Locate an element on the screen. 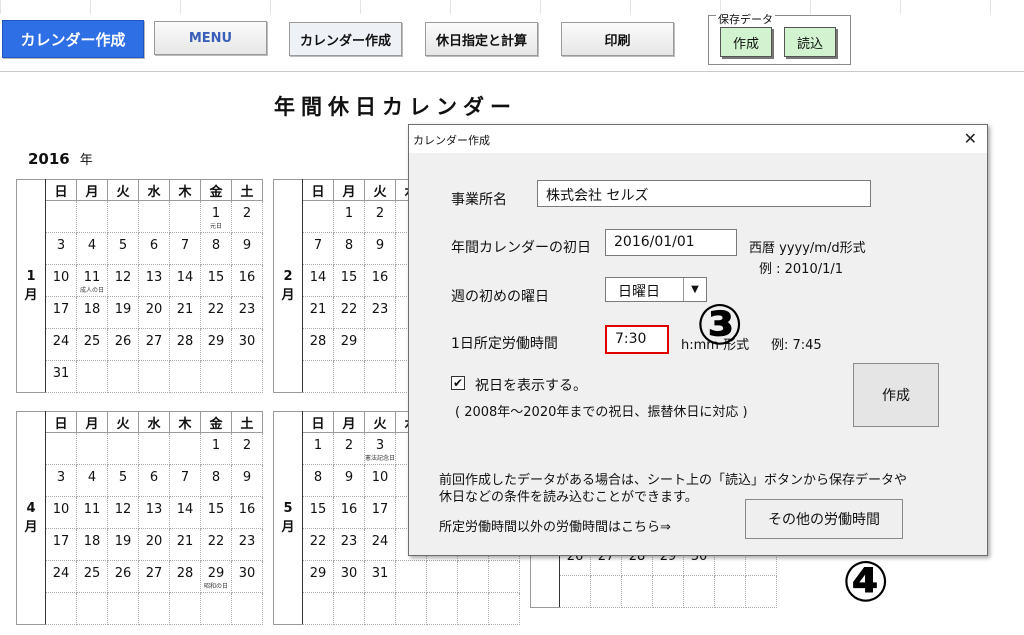 This screenshot has height=635, width=1024. day-number: 8 is located at coordinates (216, 477).